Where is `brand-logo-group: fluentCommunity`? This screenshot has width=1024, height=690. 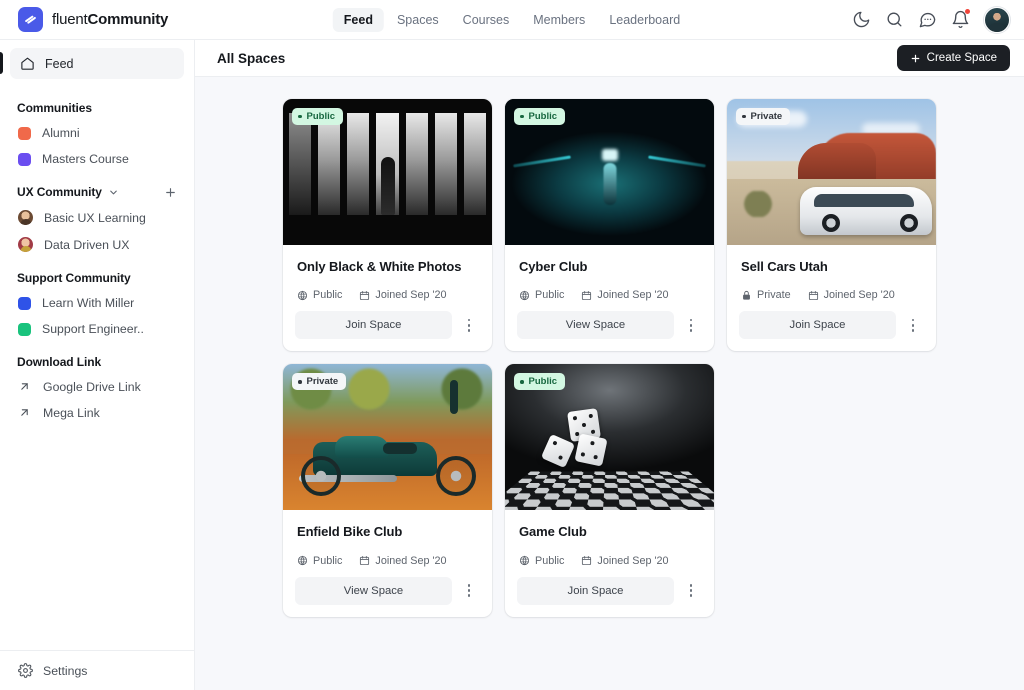 brand-logo-group: fluentCommunity is located at coordinates (93, 19).